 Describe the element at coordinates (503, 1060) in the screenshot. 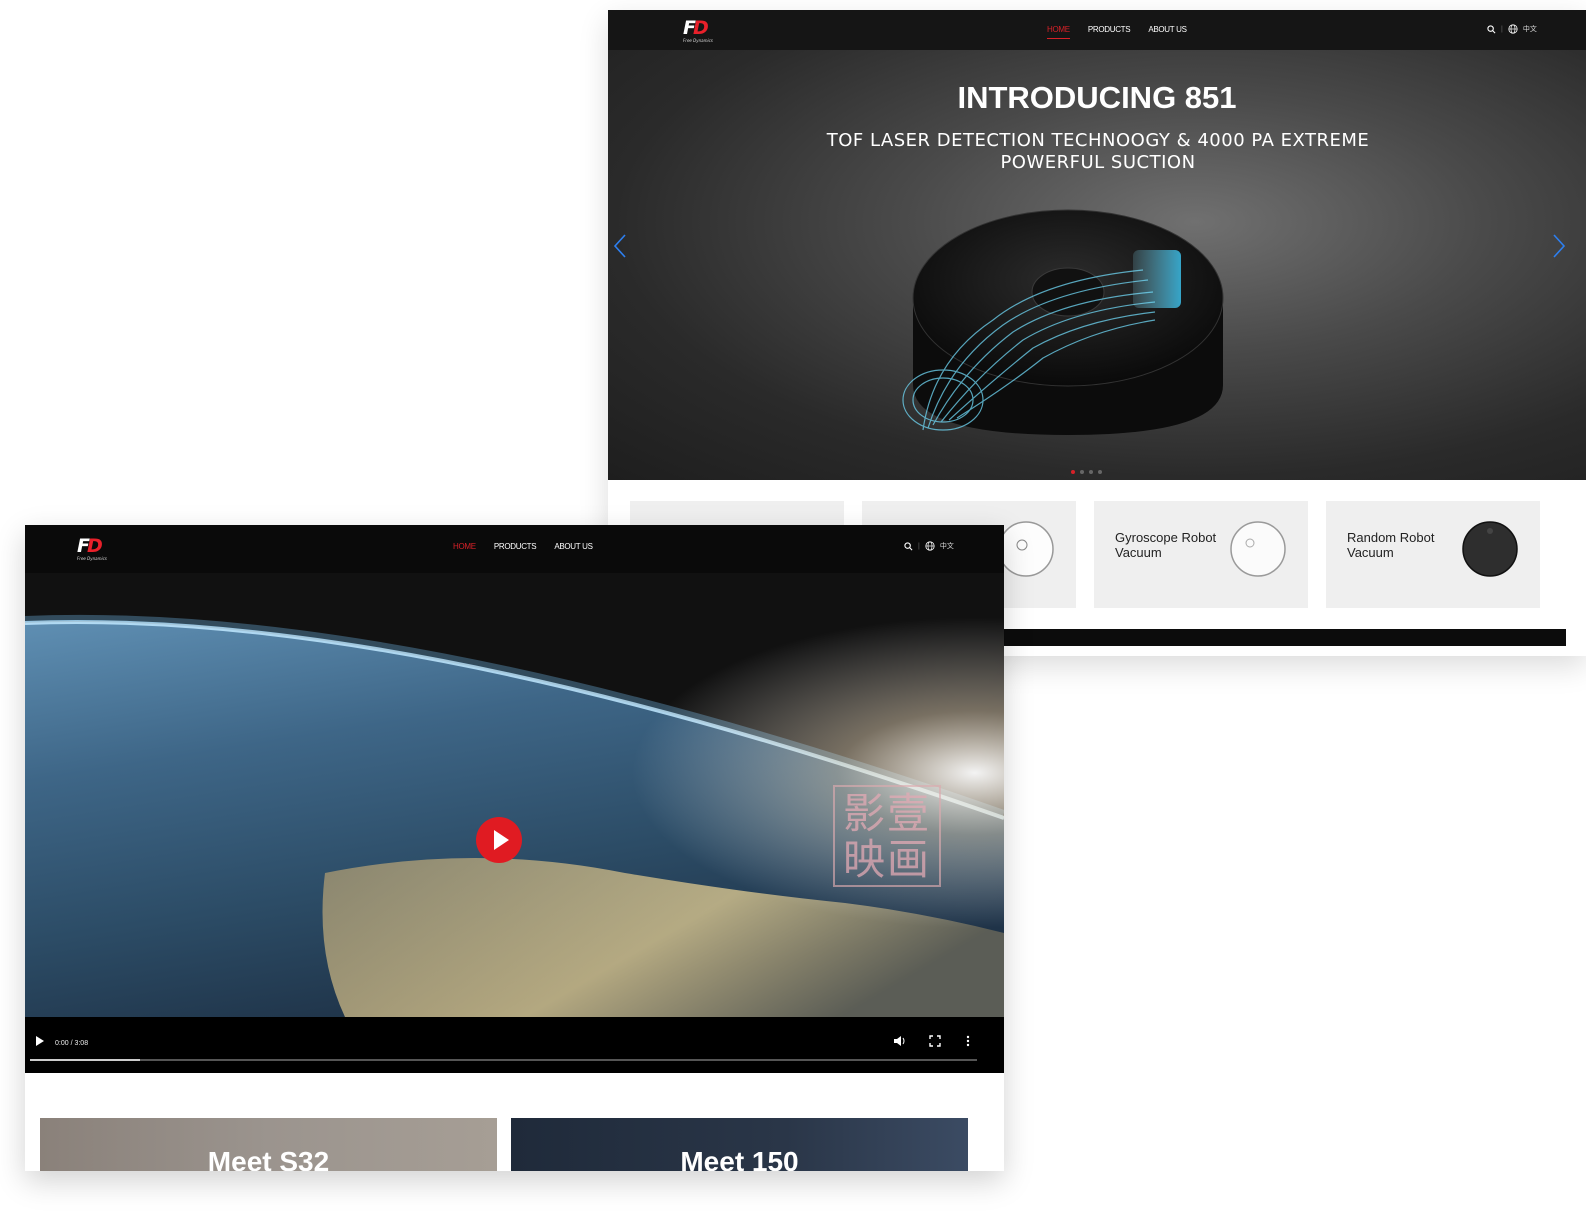

I see `video-progress-bar` at that location.